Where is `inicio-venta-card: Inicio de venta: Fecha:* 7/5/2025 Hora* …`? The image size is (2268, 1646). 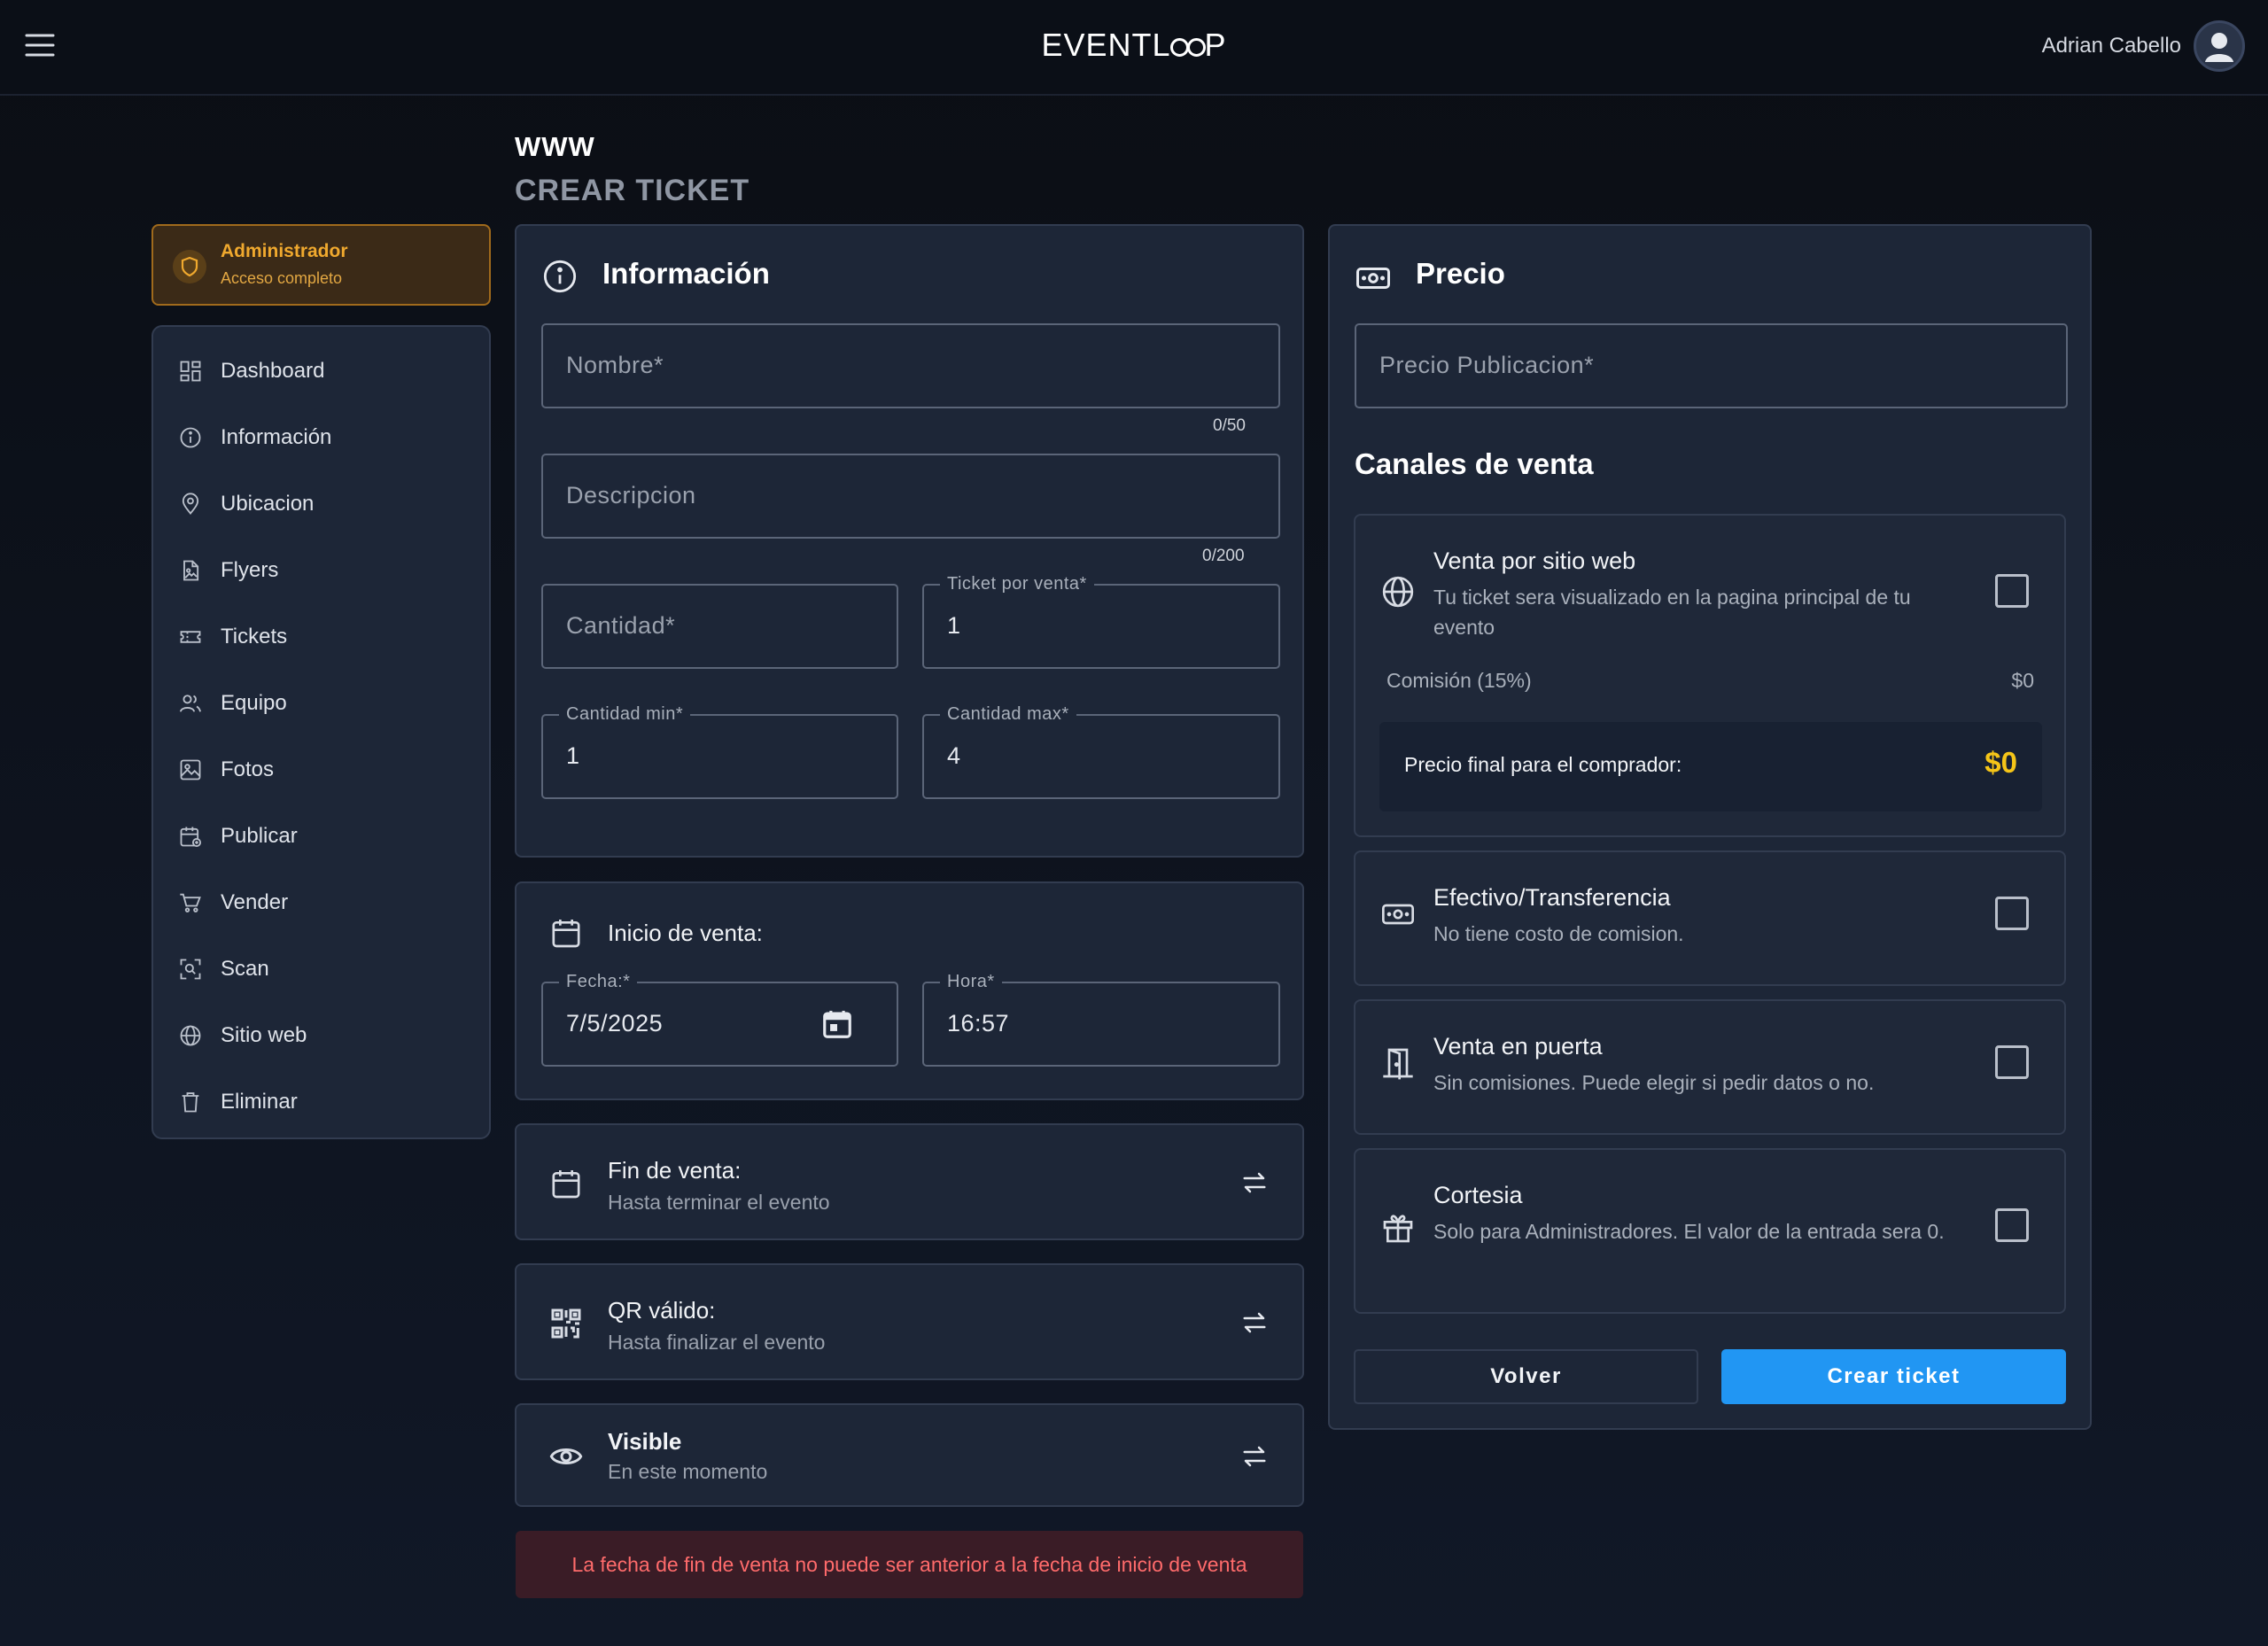
inicio-venta-card: Inicio de venta: Fecha:* 7/5/2025 Hora* … is located at coordinates (909, 990).